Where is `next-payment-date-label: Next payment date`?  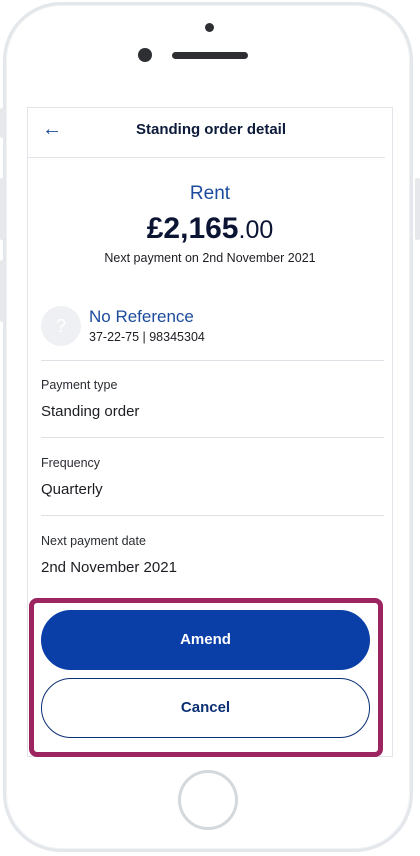 next-payment-date-label: Next payment date is located at coordinates (93, 541).